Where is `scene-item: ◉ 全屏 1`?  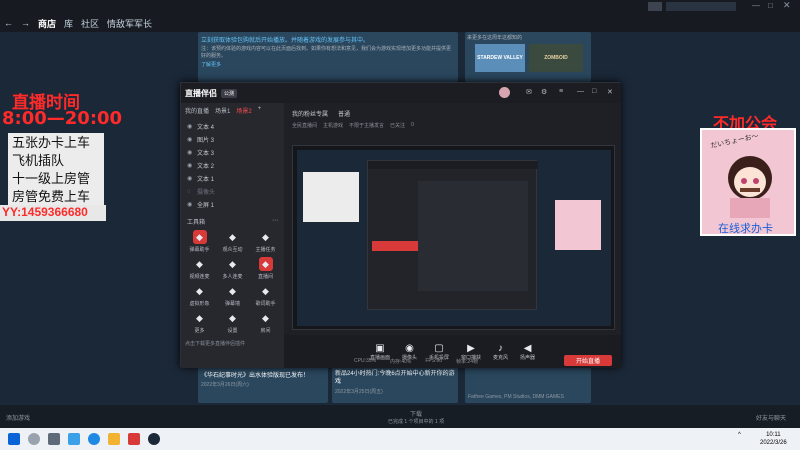 scene-item: ◉ 全屏 1 is located at coordinates (232, 204).